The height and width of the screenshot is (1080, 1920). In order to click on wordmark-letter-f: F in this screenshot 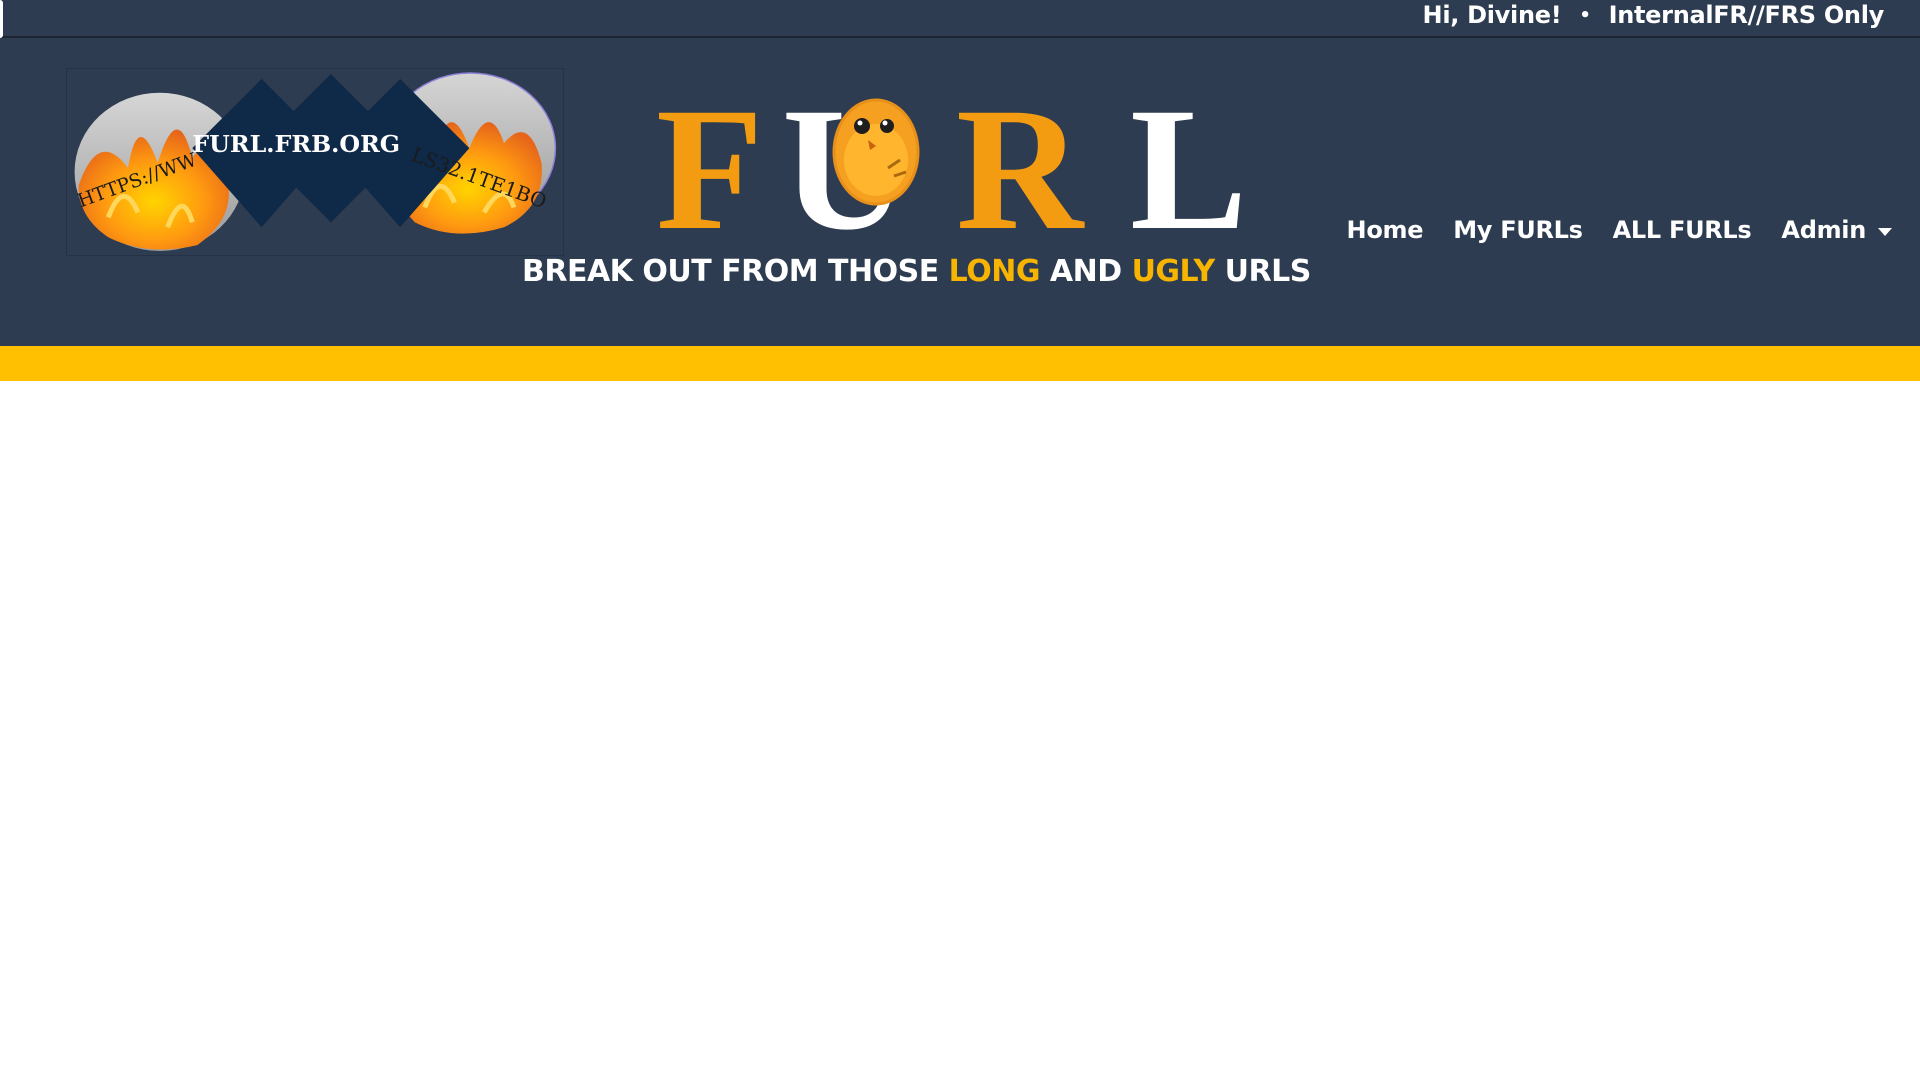, I will do `click(710, 160)`.